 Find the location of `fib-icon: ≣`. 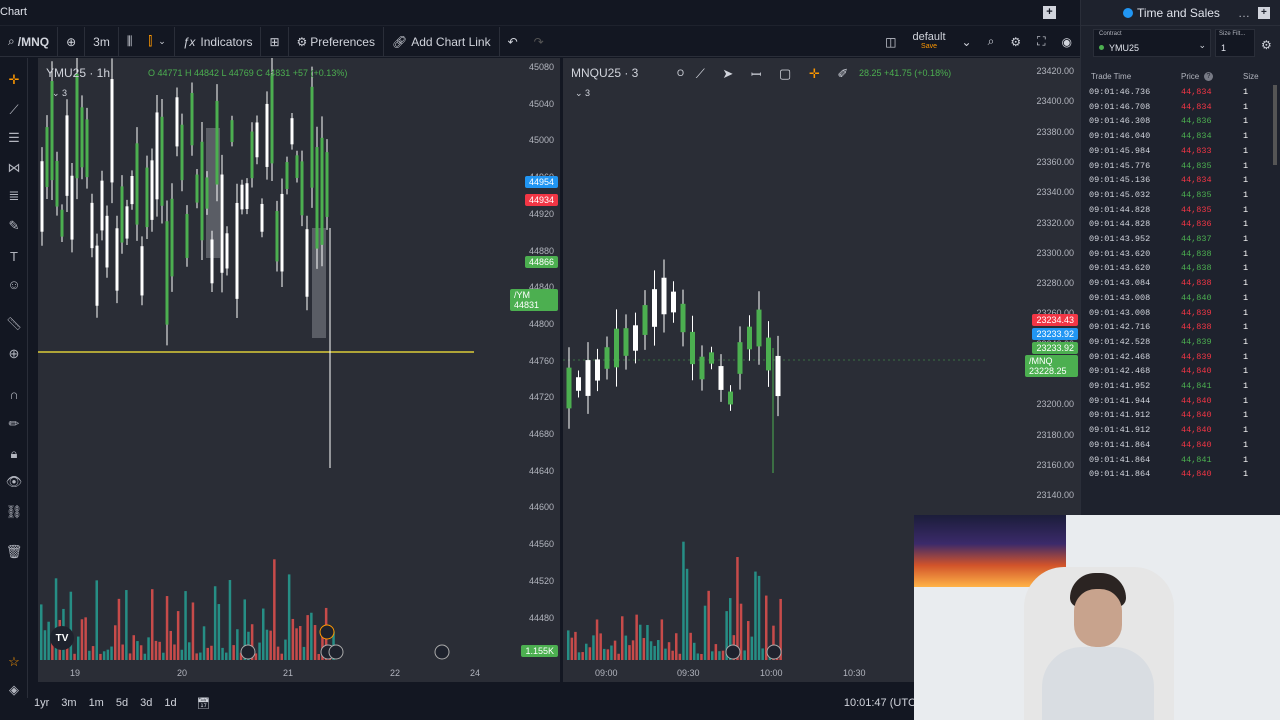

fib-icon: ≣ is located at coordinates (14, 196).